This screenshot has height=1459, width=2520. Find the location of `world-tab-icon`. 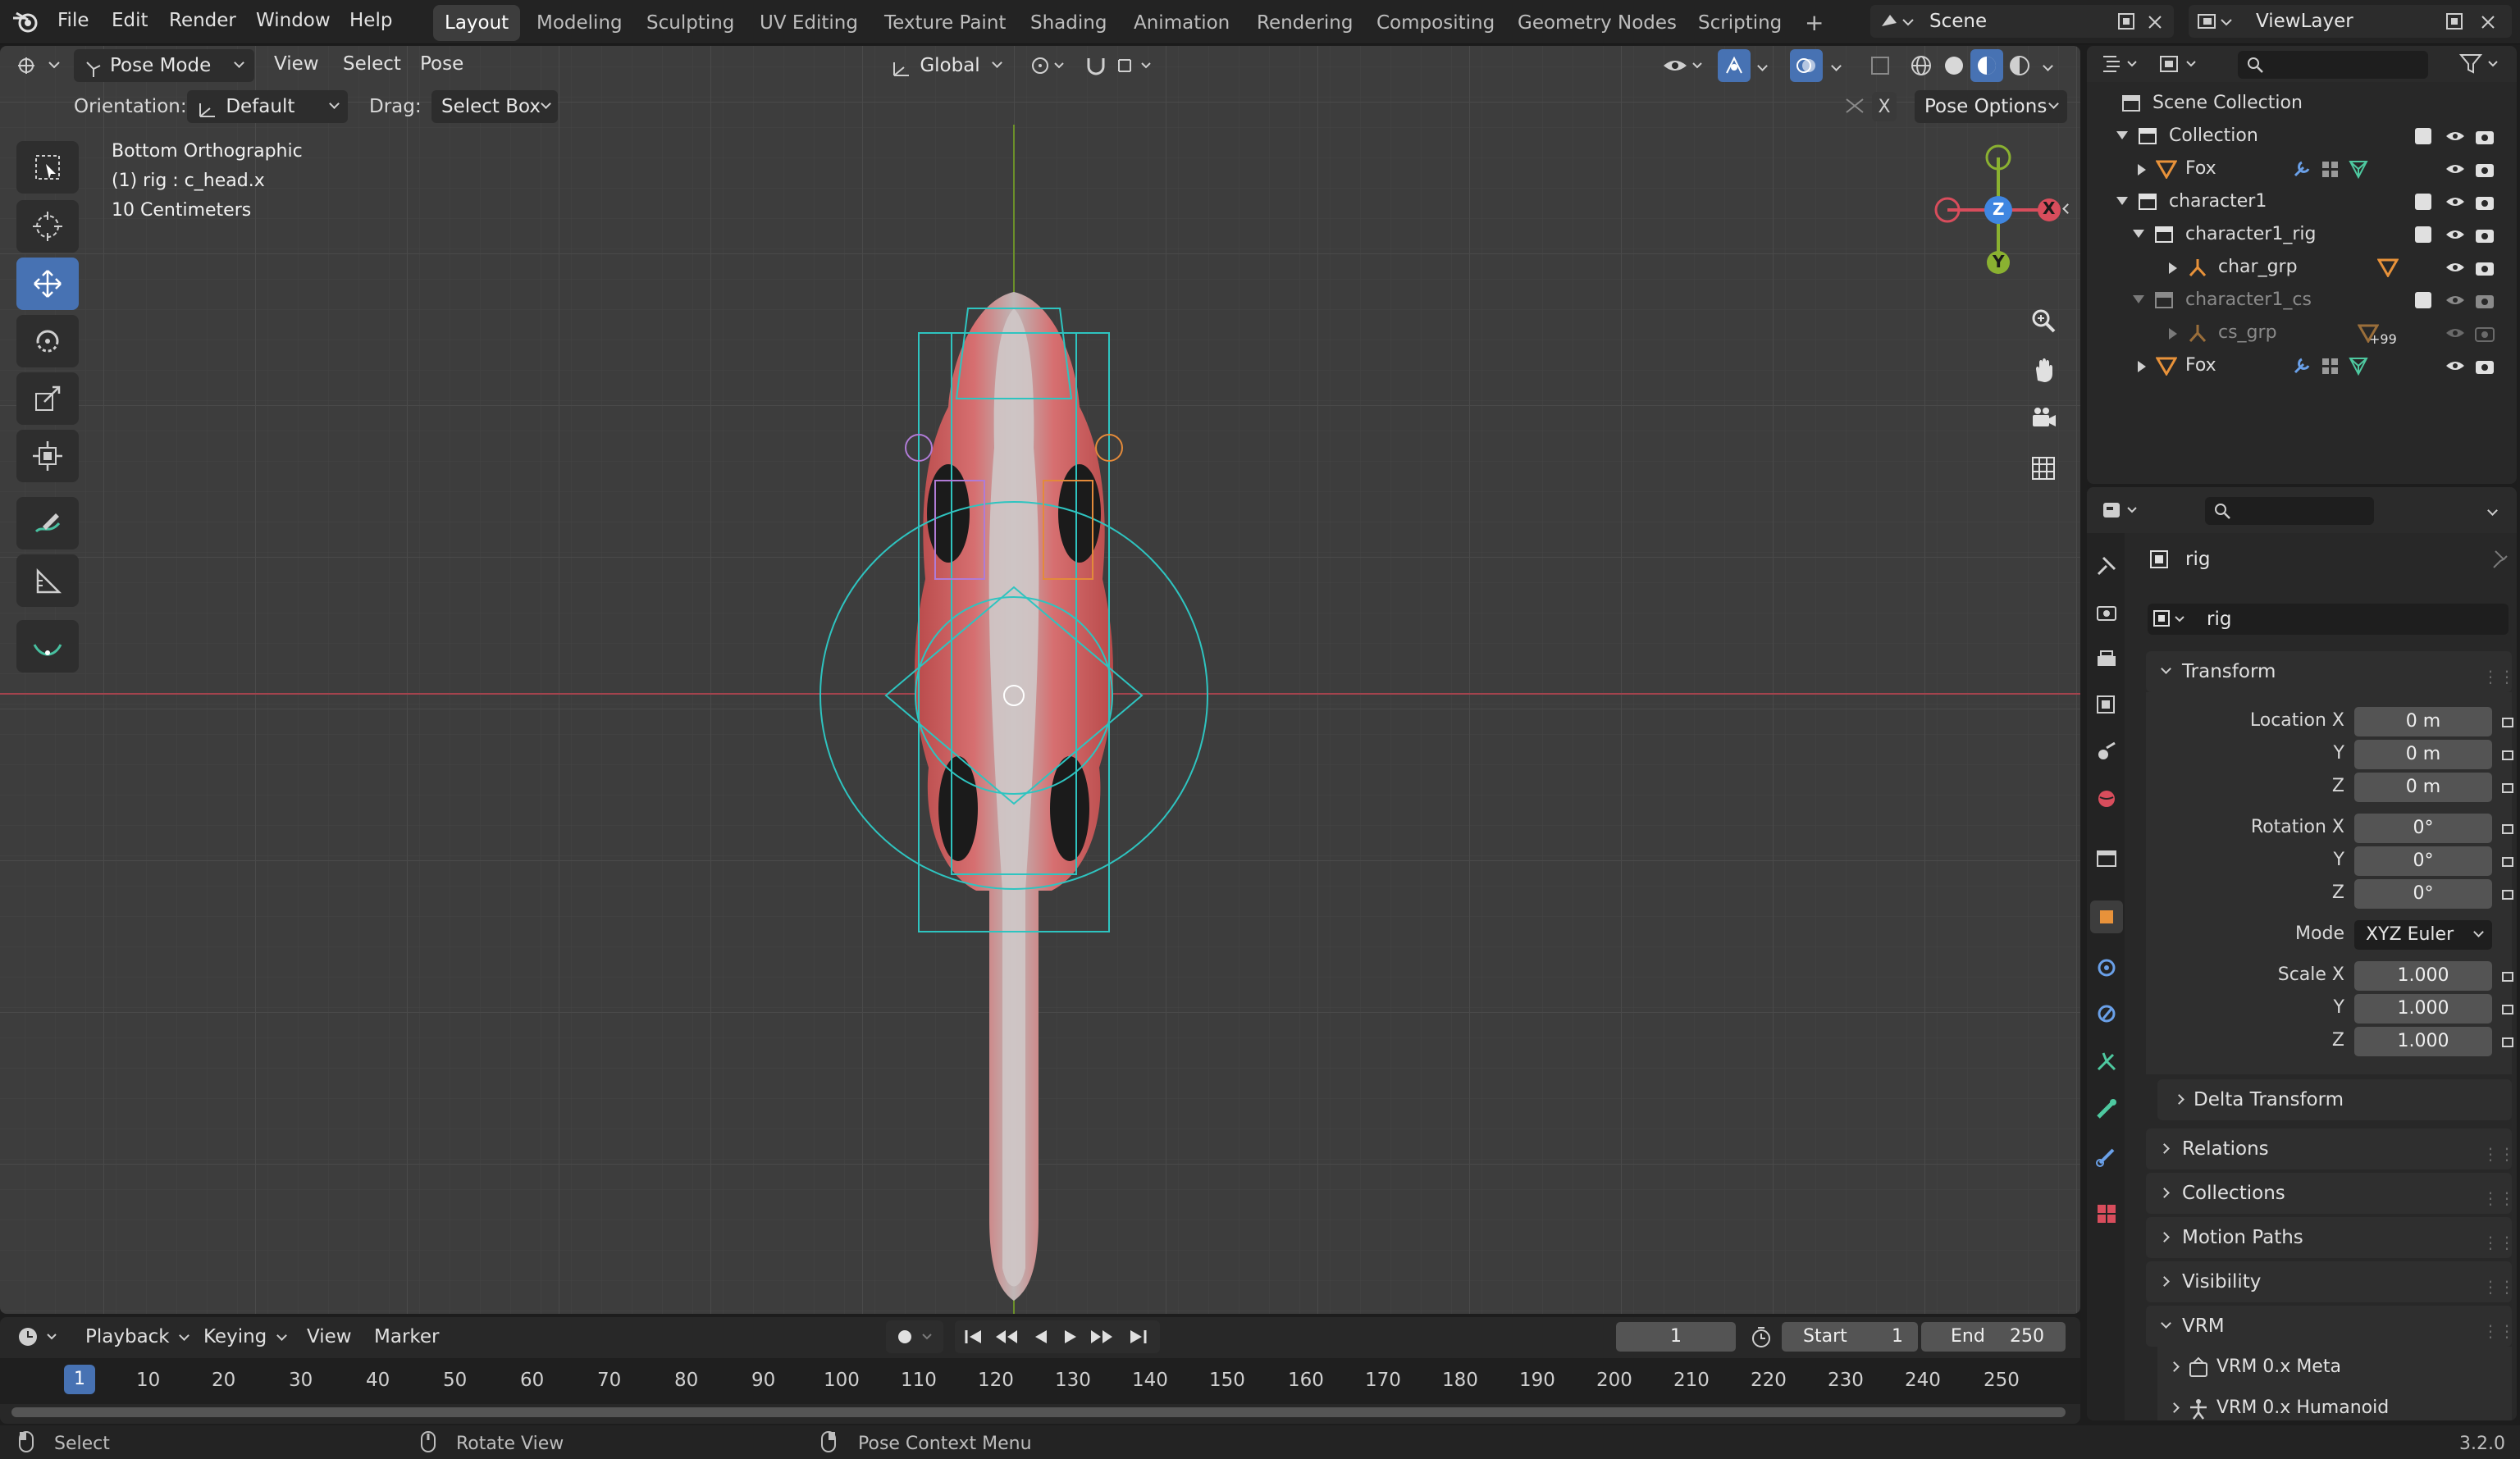

world-tab-icon is located at coordinates (2106, 799).